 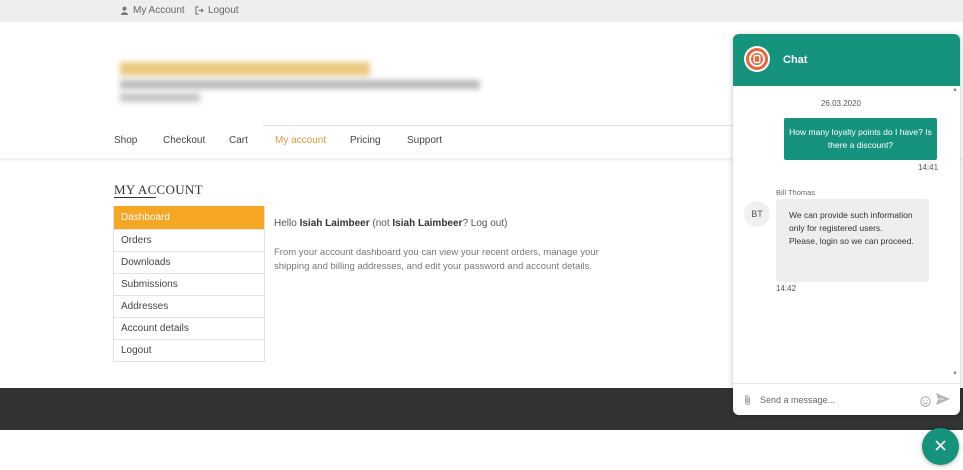 What do you see at coordinates (300, 84) in the screenshot?
I see `site-tagline-blurred` at bounding box center [300, 84].